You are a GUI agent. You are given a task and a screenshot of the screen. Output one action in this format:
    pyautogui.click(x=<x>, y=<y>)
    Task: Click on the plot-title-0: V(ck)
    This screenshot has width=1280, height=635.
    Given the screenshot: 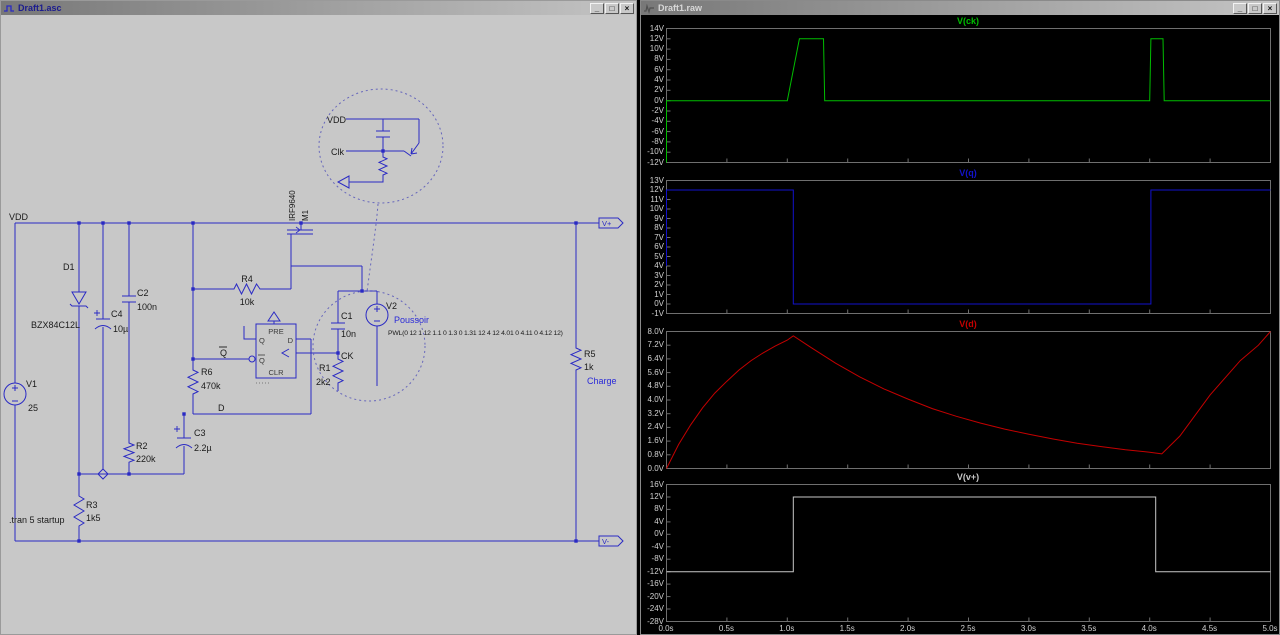 What is the action you would take?
    pyautogui.click(x=968, y=21)
    